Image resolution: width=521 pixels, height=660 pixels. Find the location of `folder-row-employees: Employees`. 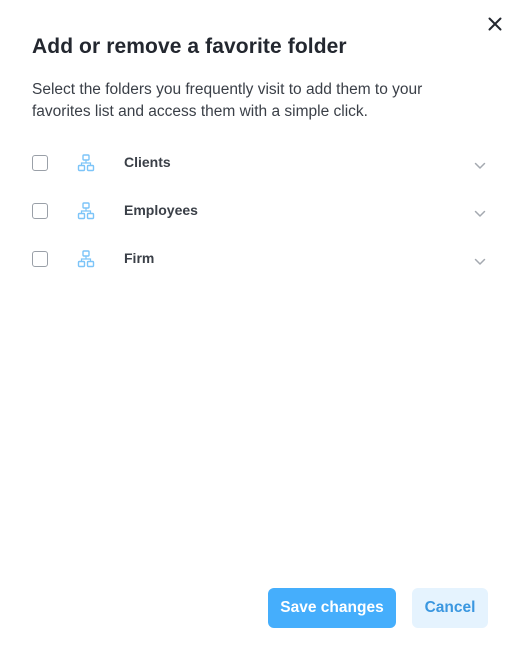

folder-row-employees: Employees is located at coordinates (260, 211).